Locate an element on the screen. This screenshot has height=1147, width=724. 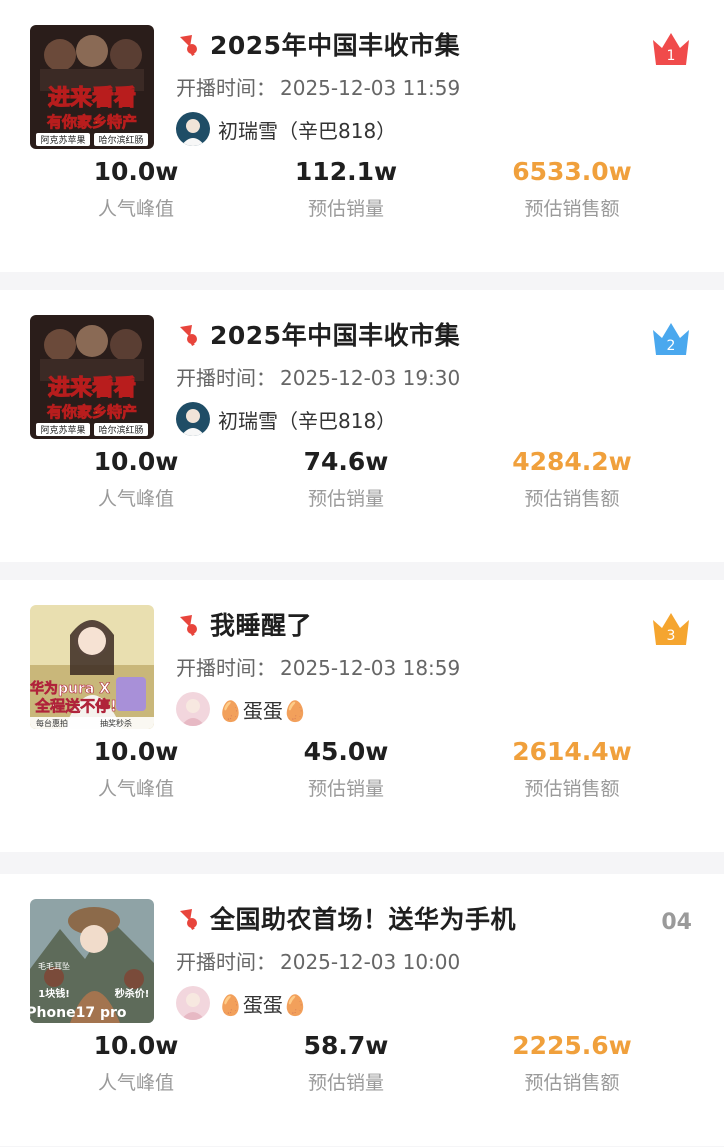
thumb-tag: 每台惠拍 is located at coordinates (52, 723).